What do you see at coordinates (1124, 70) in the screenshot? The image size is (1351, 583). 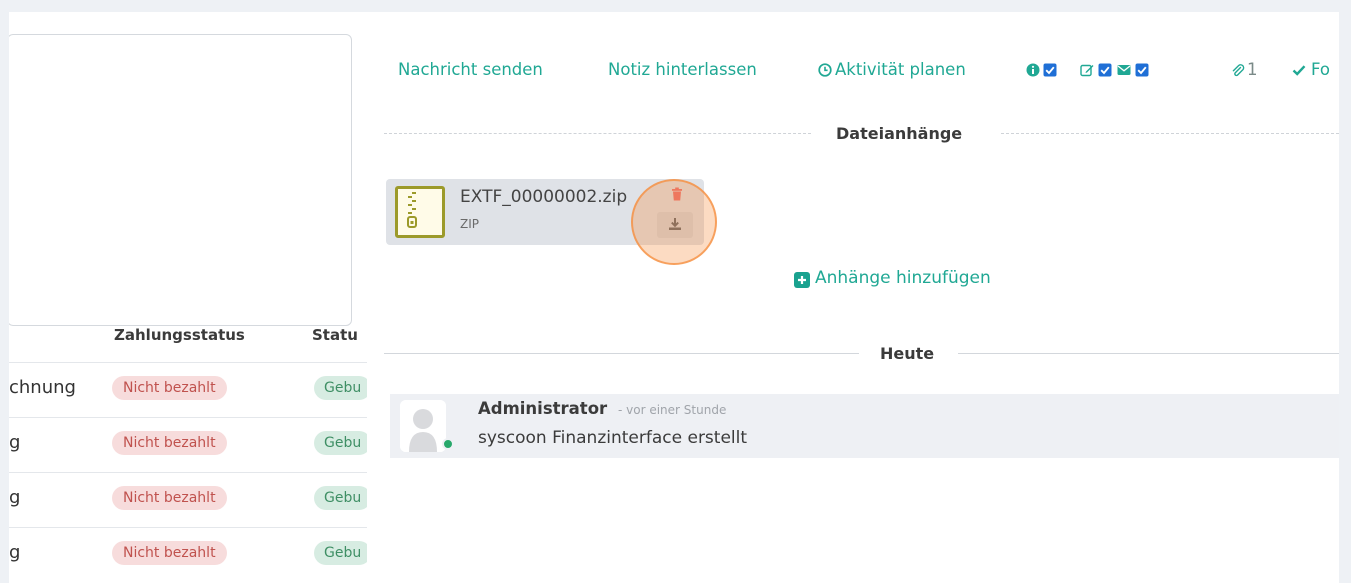 I see `envelope-icon` at bounding box center [1124, 70].